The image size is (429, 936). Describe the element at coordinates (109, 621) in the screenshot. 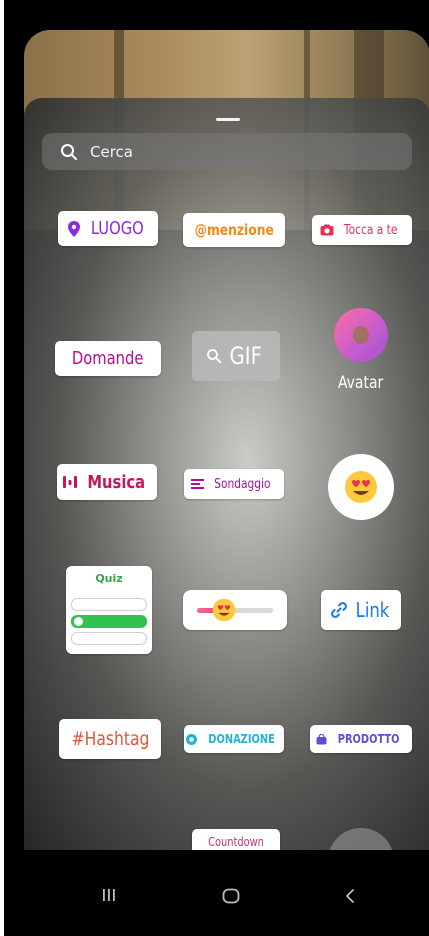

I see `quiz-option-correct` at that location.